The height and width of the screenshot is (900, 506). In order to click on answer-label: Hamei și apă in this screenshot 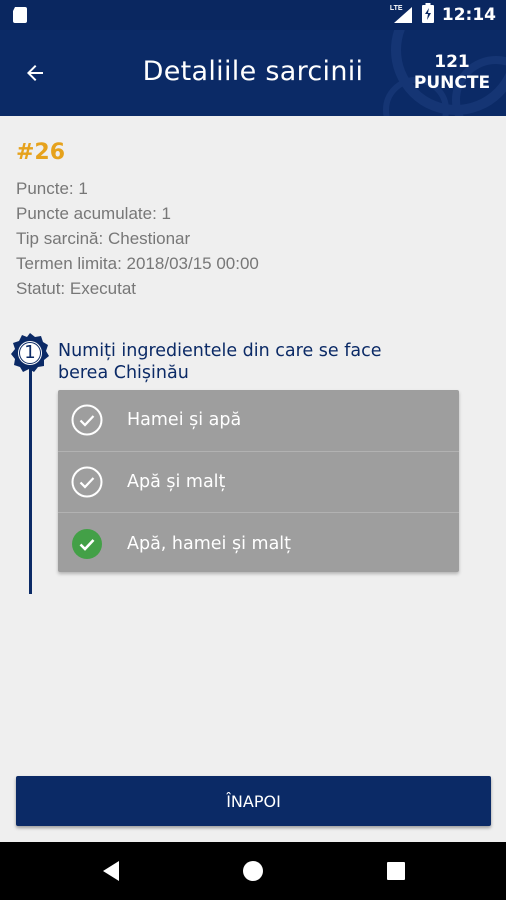, I will do `click(184, 420)`.